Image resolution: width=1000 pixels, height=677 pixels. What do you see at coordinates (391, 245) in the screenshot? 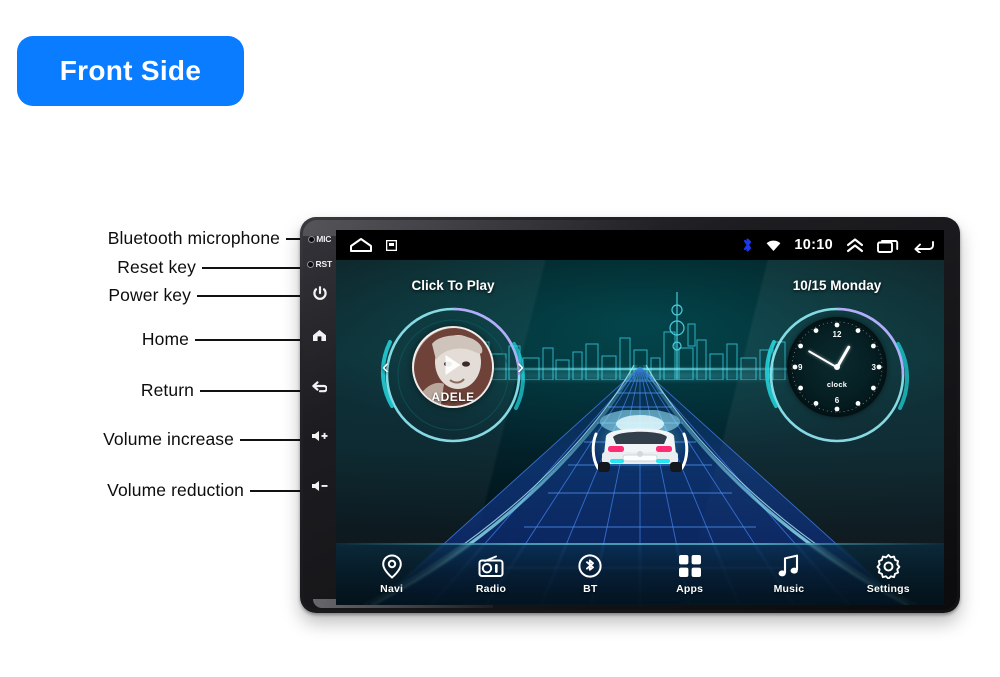
I see `app-window-icon` at bounding box center [391, 245].